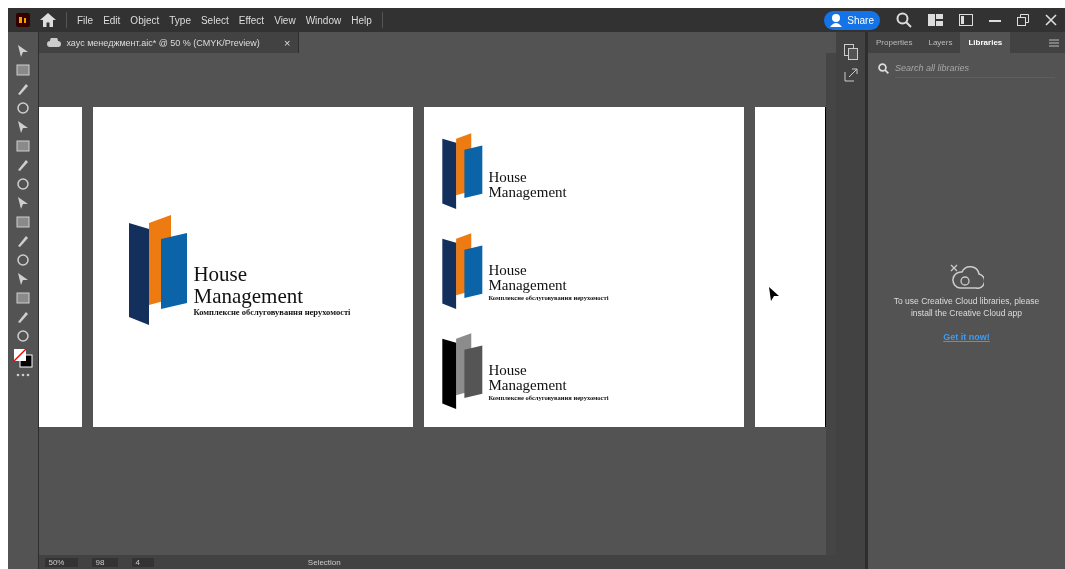 This screenshot has width=1065, height=569. I want to click on menu-item: Type, so click(180, 20).